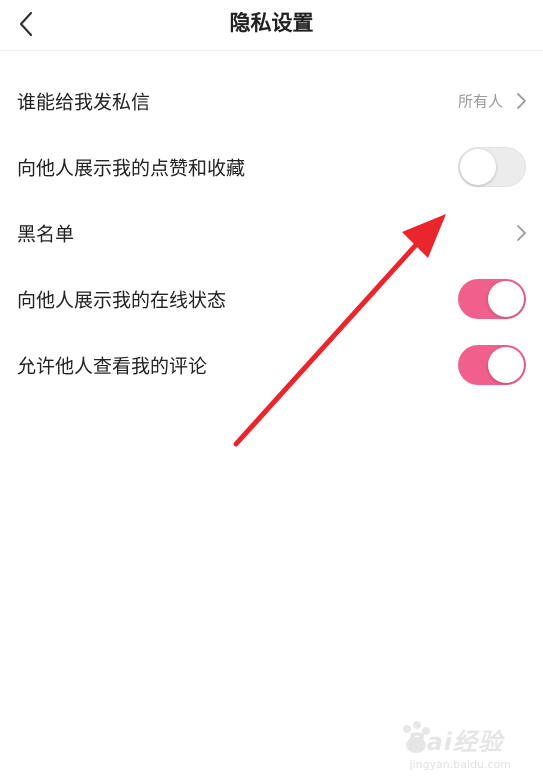 This screenshot has width=543, height=779. What do you see at coordinates (271, 365) in the screenshot?
I see `row-allow-view-comments: 允许他人查看我的评论` at bounding box center [271, 365].